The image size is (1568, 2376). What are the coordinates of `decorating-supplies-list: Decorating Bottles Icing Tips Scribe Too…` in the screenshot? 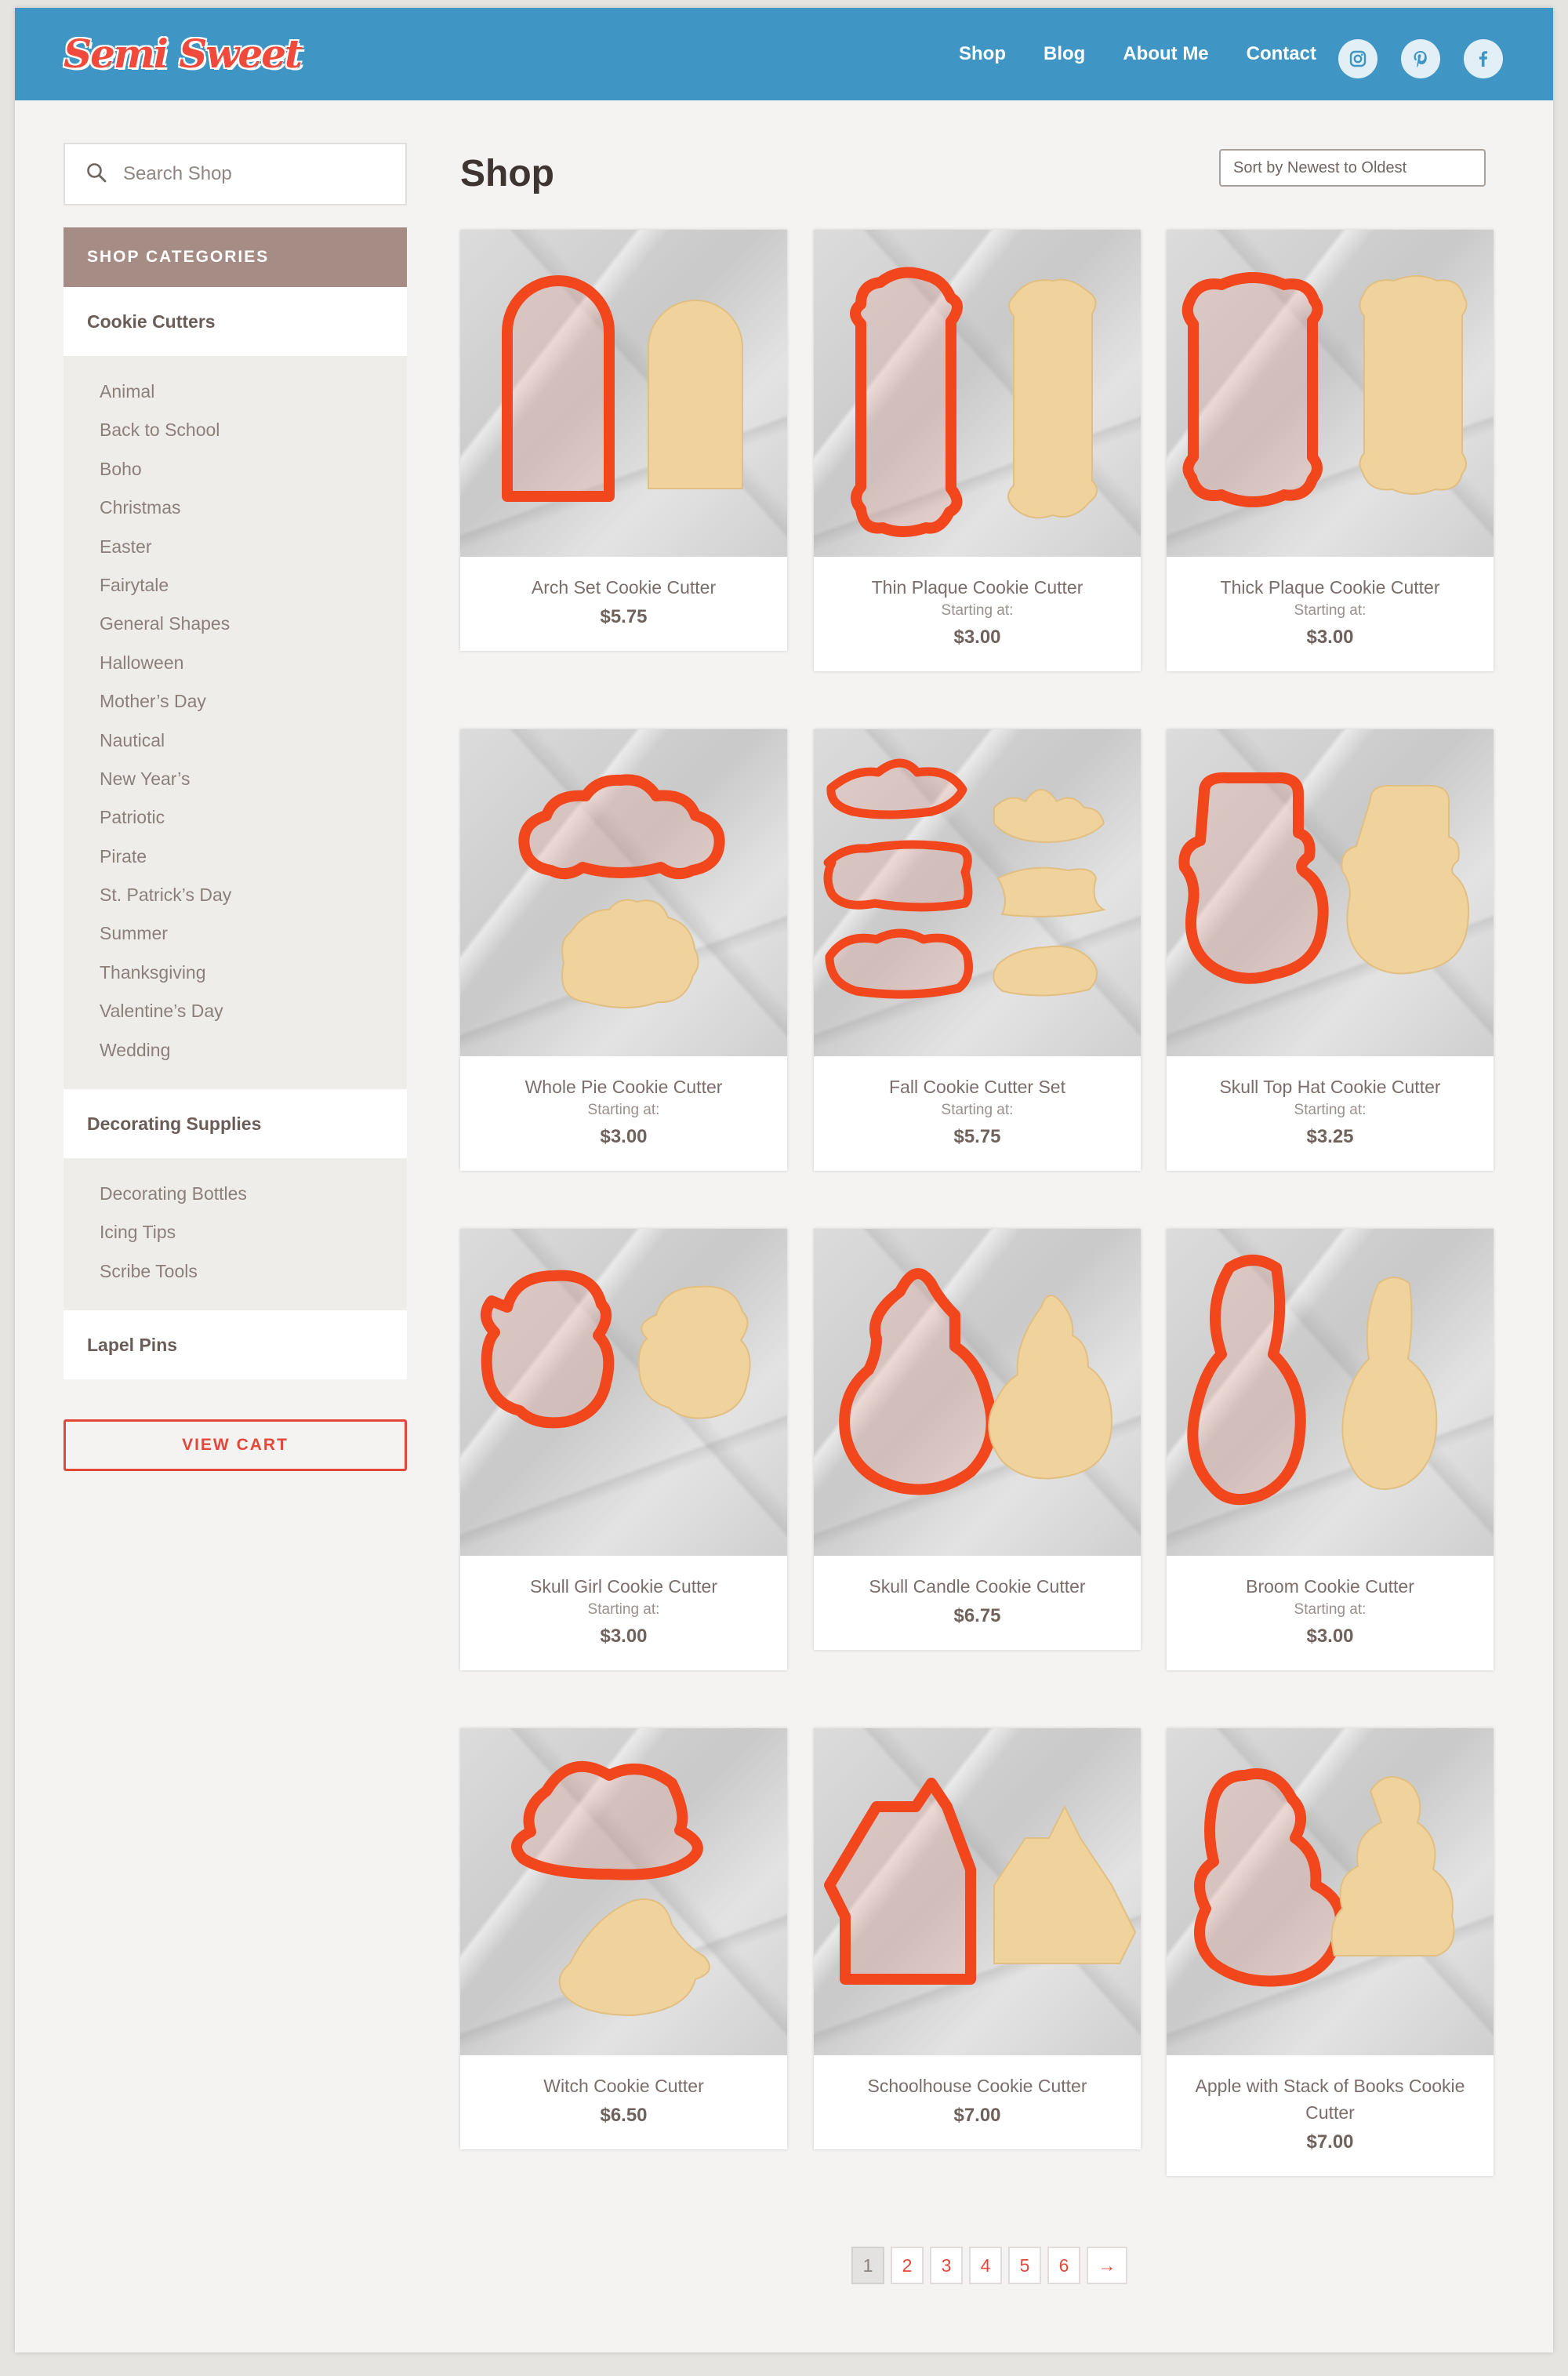 It's located at (235, 1234).